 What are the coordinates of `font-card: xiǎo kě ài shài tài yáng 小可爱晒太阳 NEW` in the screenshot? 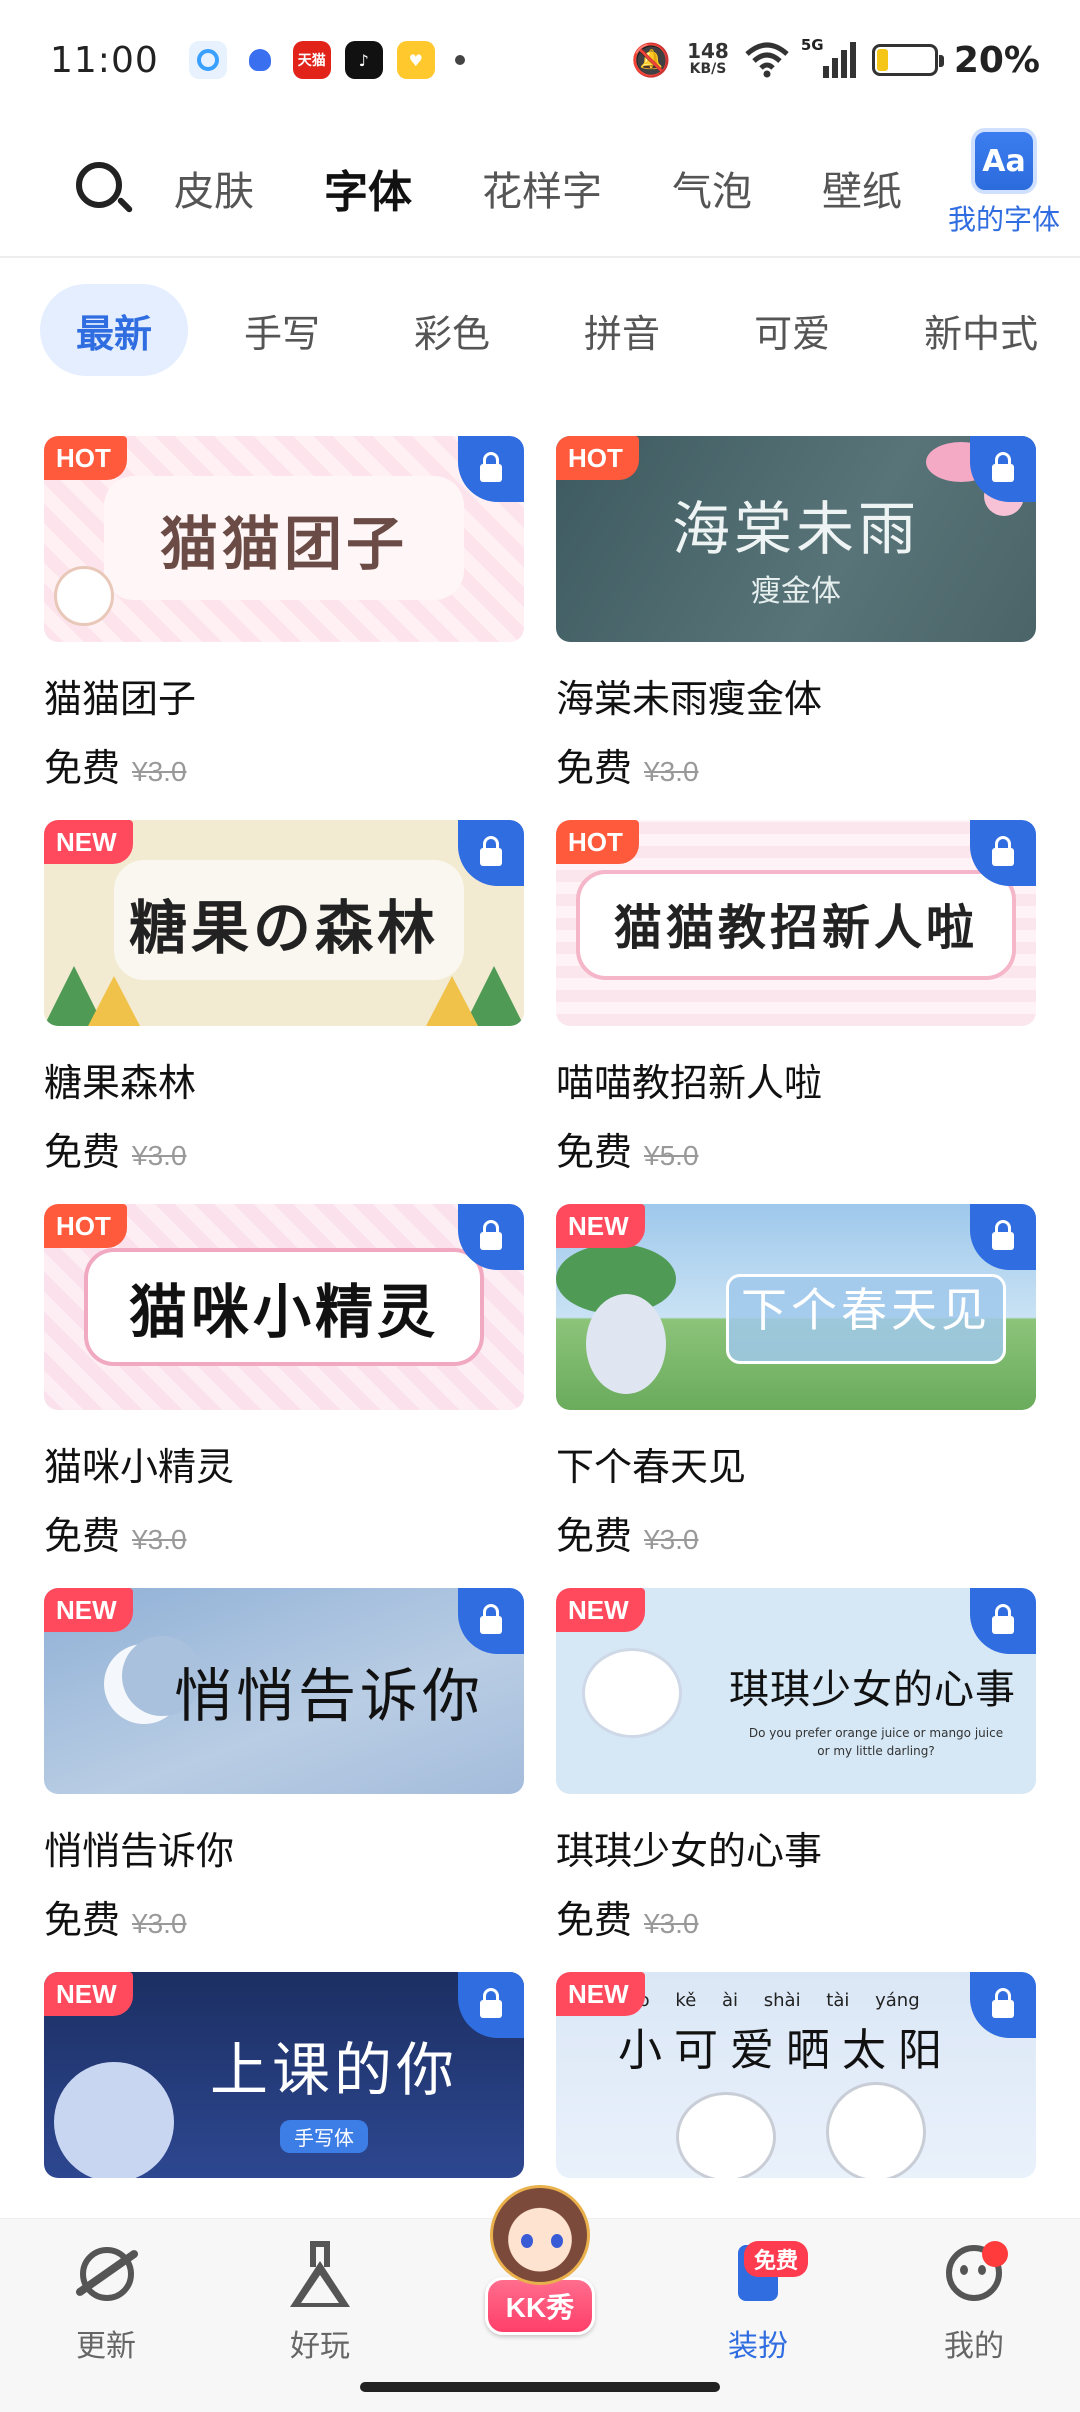 It's located at (796, 2075).